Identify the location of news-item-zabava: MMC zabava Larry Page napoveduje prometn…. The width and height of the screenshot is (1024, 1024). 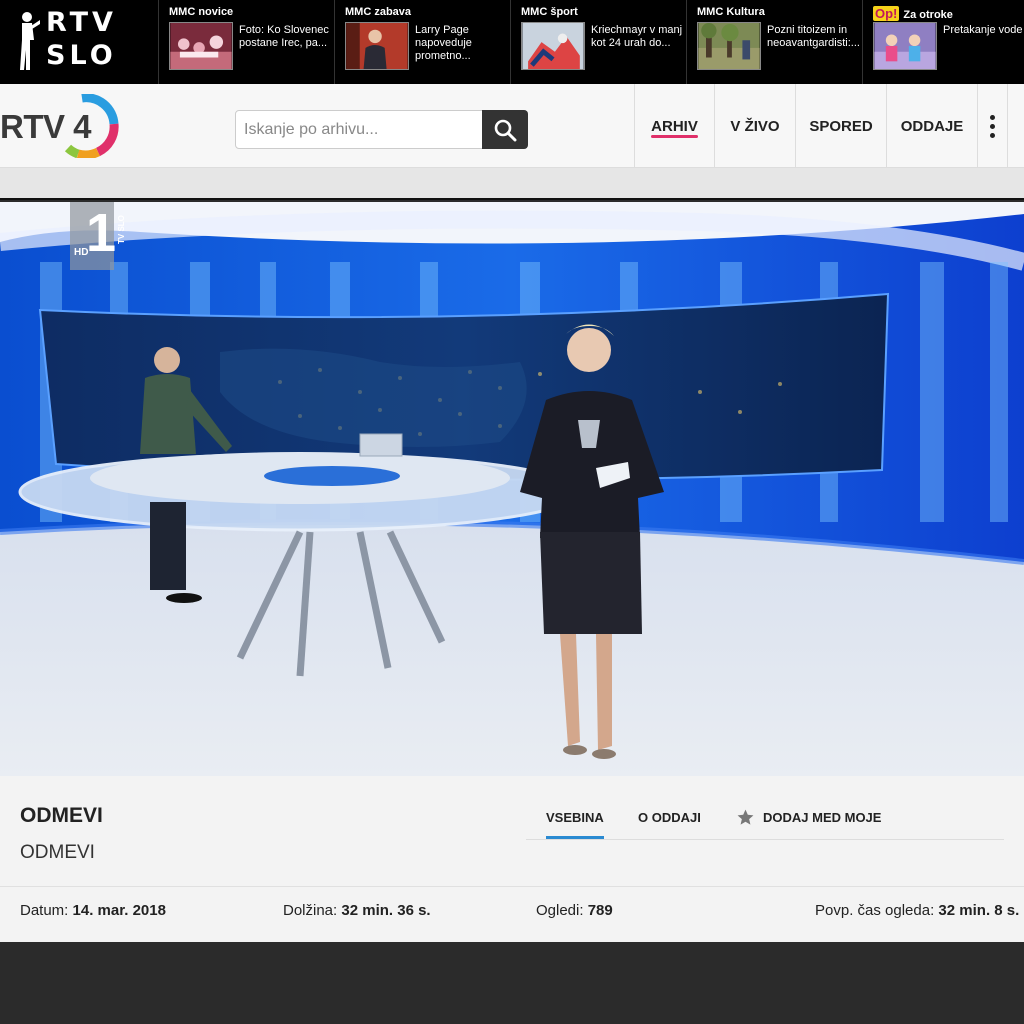
(423, 42).